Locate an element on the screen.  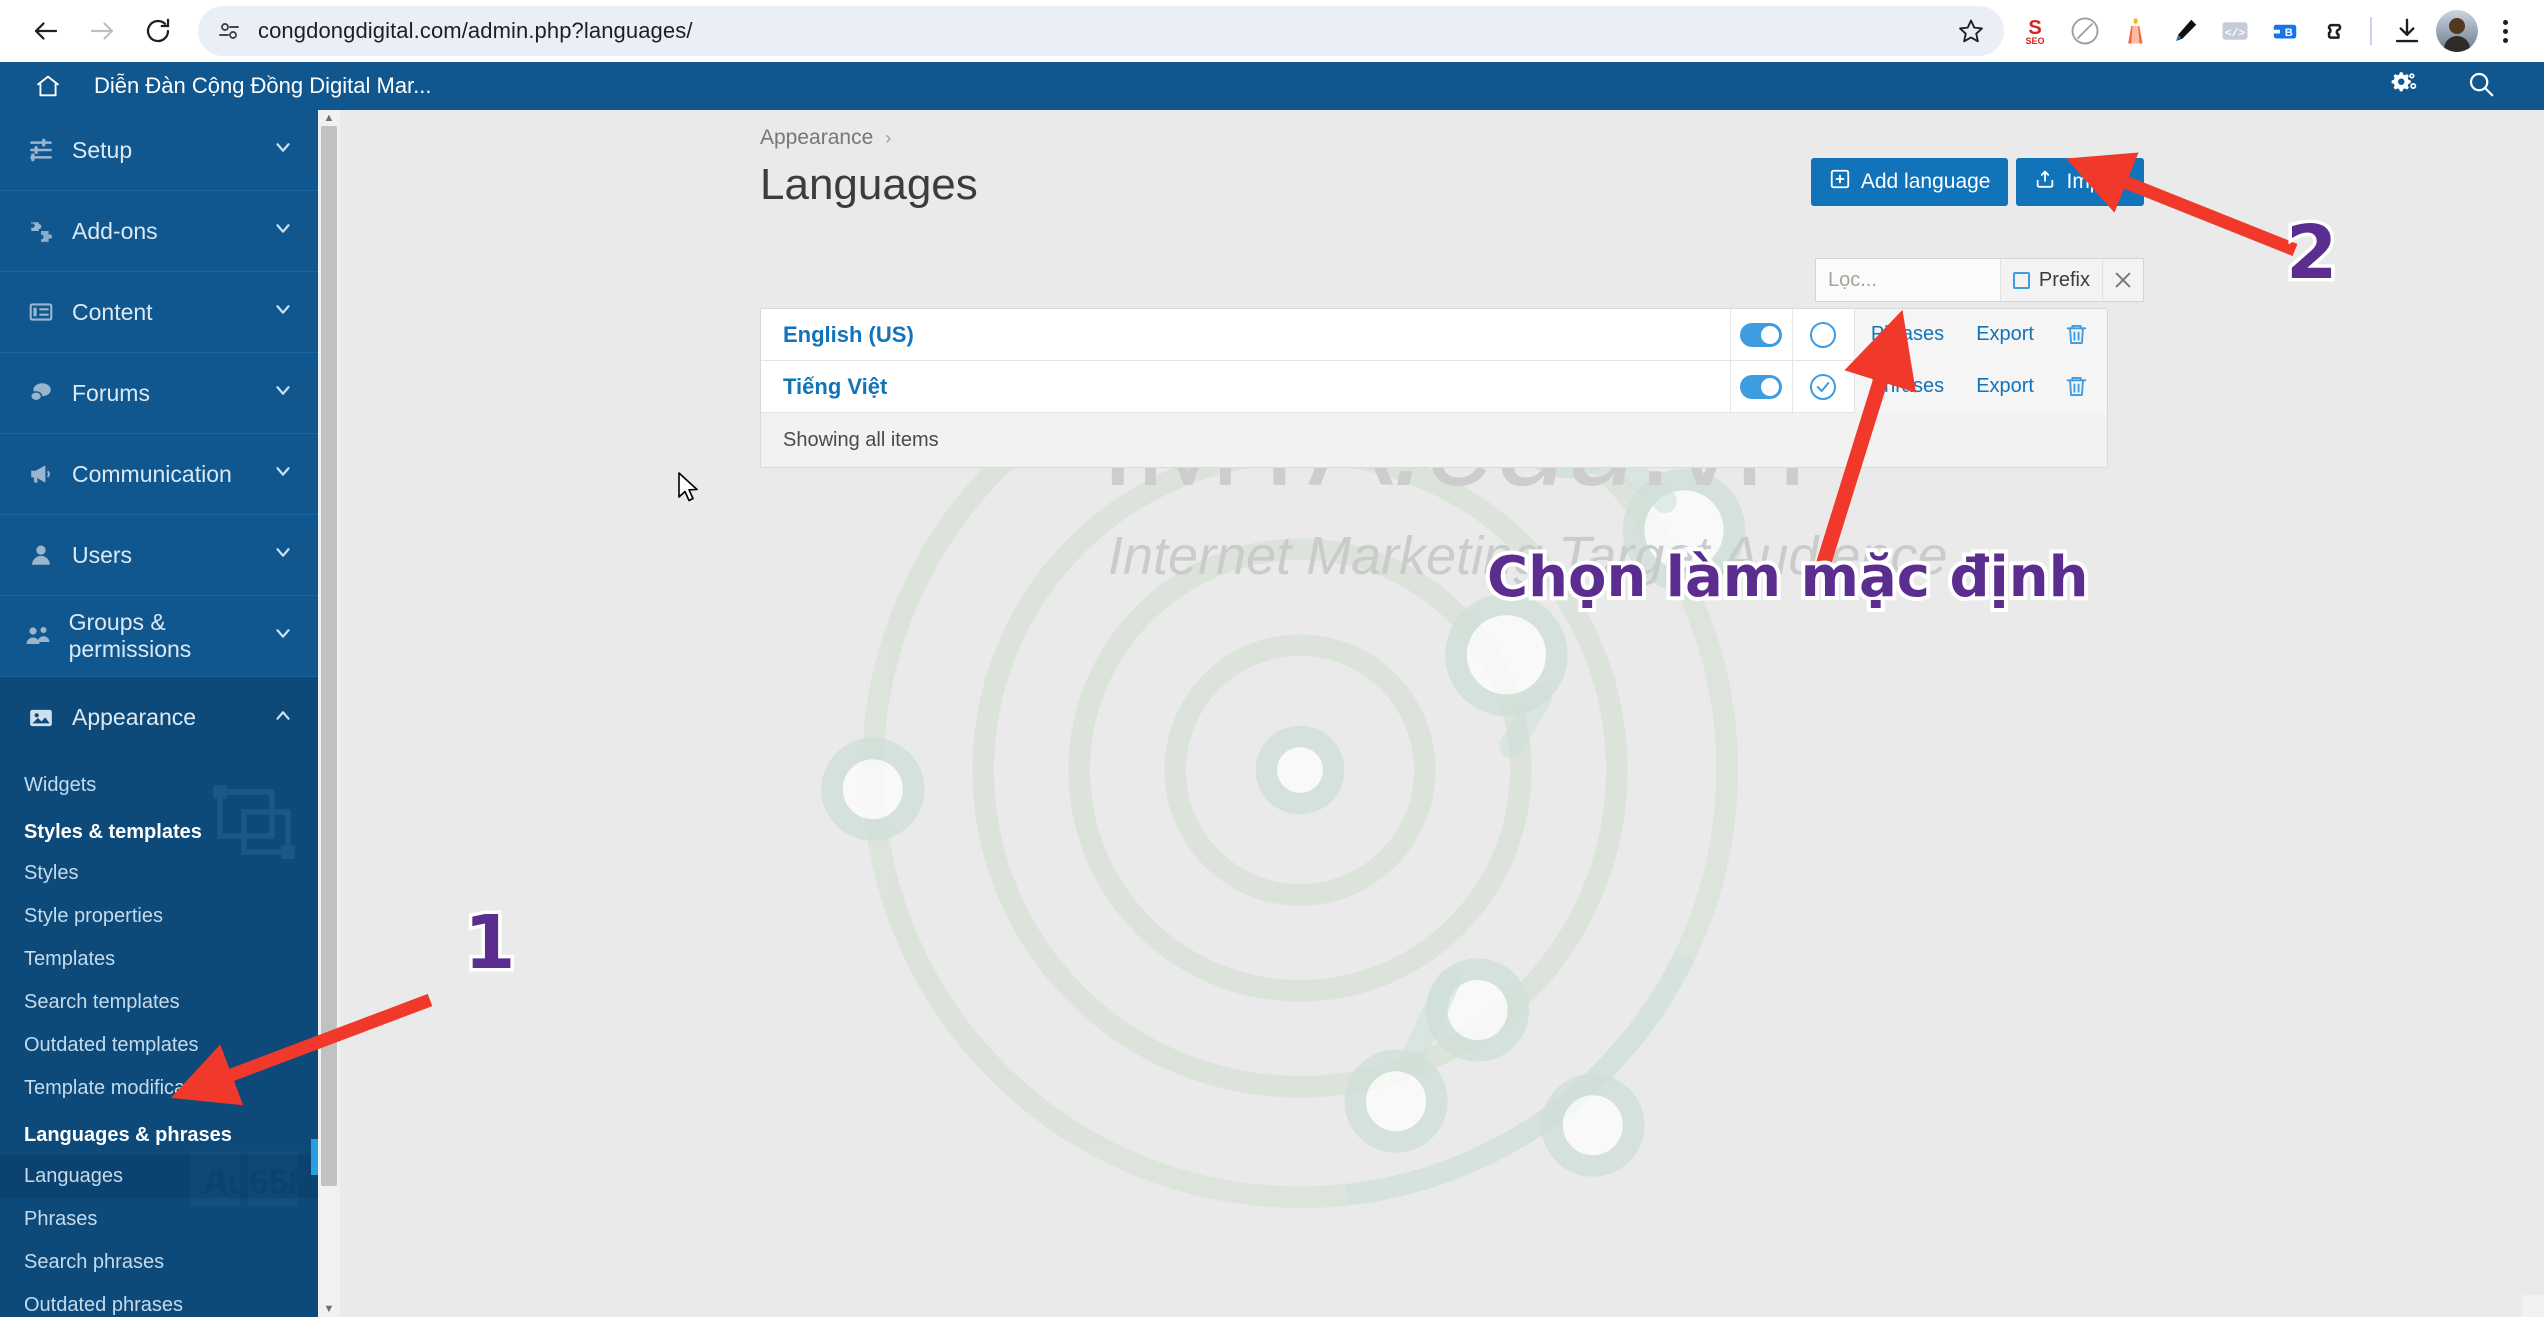
sidebar-item-users: Users is located at coordinates (159, 555).